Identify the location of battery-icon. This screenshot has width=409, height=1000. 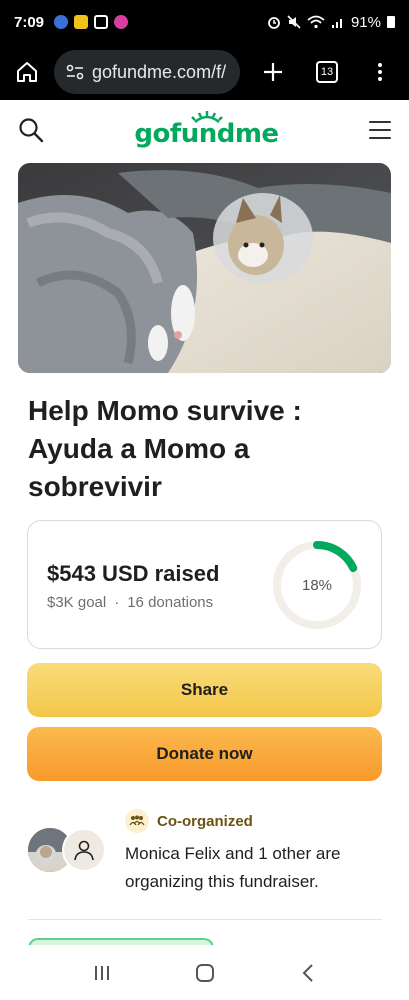
(391, 22).